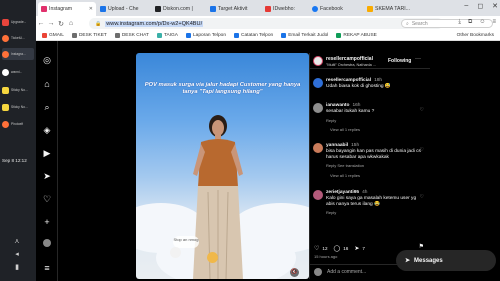  I want to click on back-icon: ←, so click(41, 23).